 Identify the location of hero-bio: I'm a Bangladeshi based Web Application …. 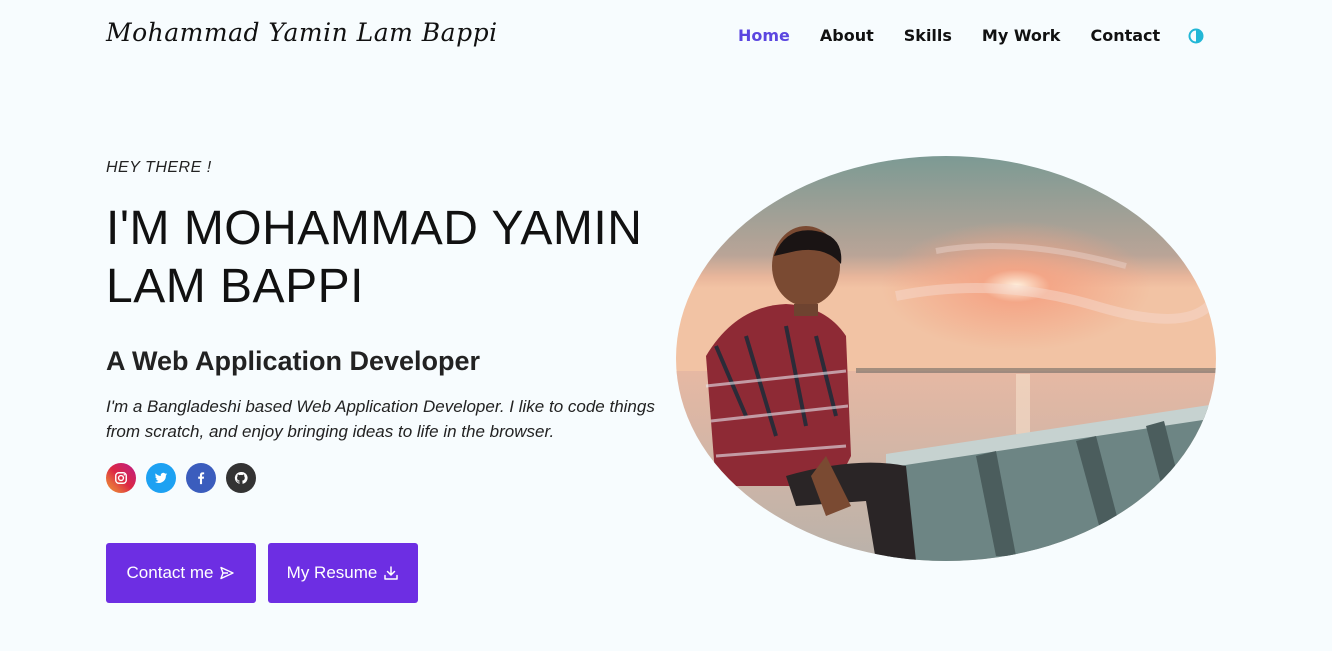
(380, 419).